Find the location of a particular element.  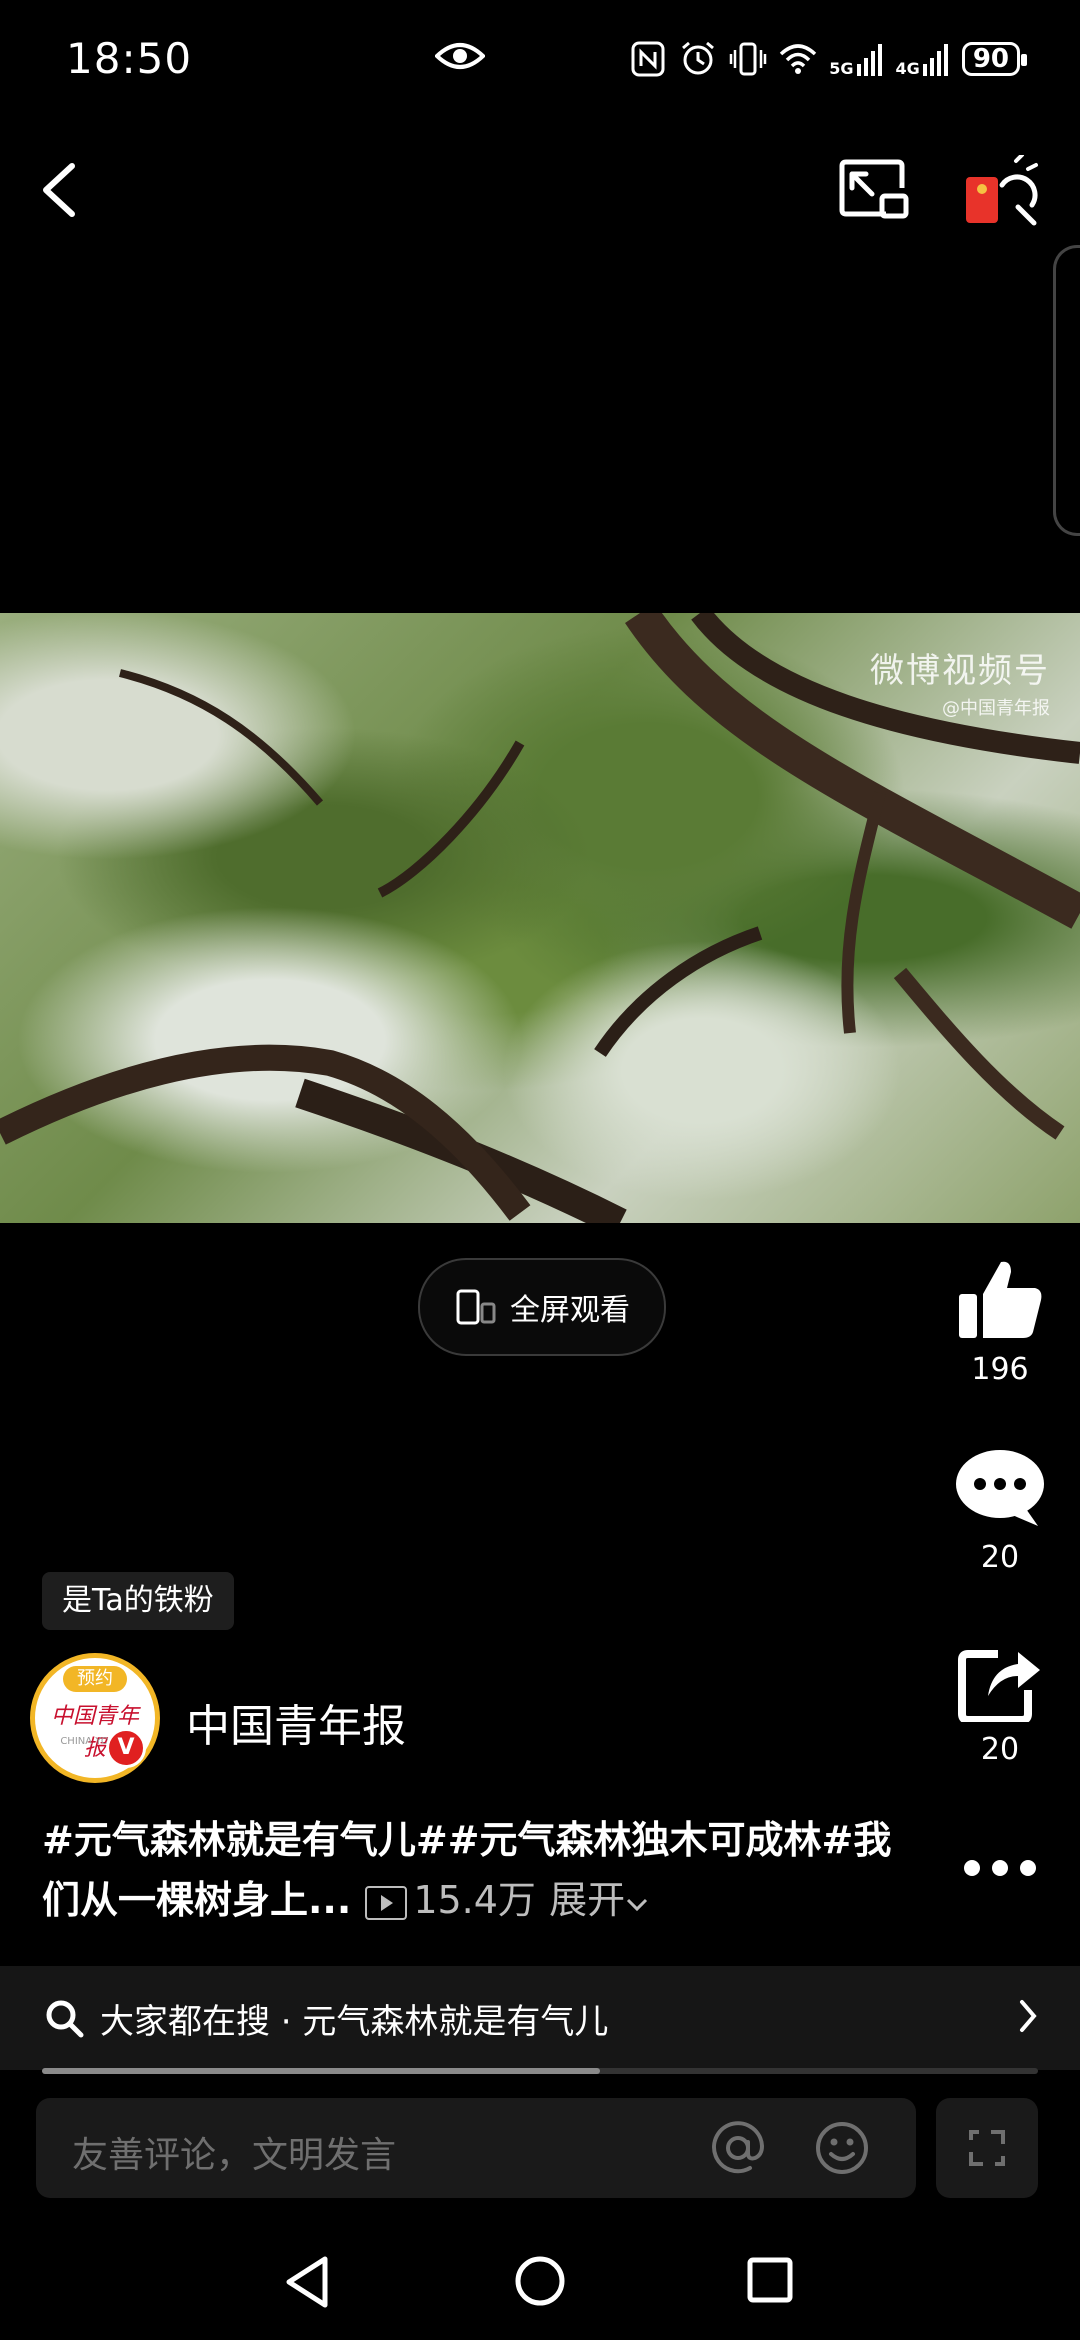

play-count-icon is located at coordinates (386, 1902).